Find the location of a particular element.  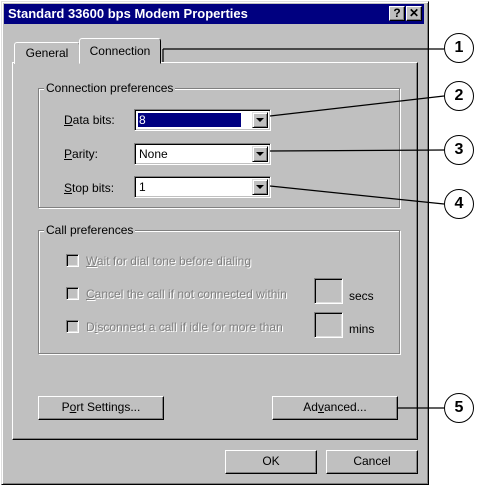

callout-5: 5 is located at coordinates (459, 408).